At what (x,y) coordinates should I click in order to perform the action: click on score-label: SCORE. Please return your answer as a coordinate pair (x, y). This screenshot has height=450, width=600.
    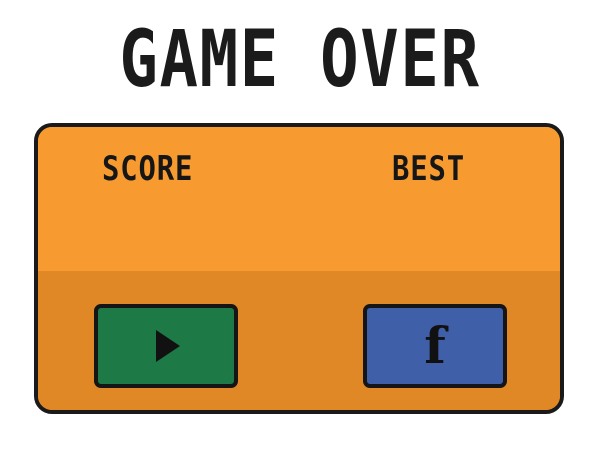
    Looking at the image, I should click on (148, 169).